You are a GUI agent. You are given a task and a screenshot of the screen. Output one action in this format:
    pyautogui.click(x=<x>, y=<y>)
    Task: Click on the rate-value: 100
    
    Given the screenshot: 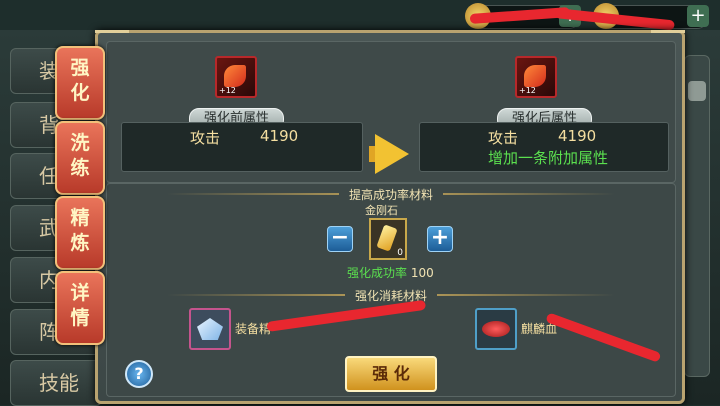 What is the action you would take?
    pyautogui.click(x=422, y=273)
    